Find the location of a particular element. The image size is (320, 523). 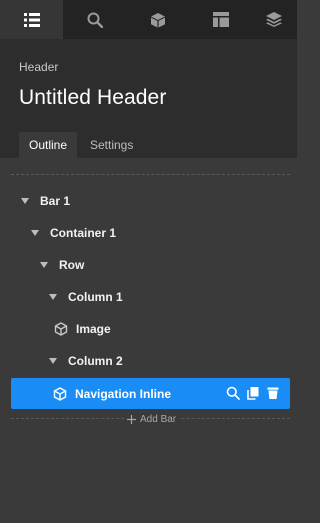

tab-layouts is located at coordinates (220, 19).